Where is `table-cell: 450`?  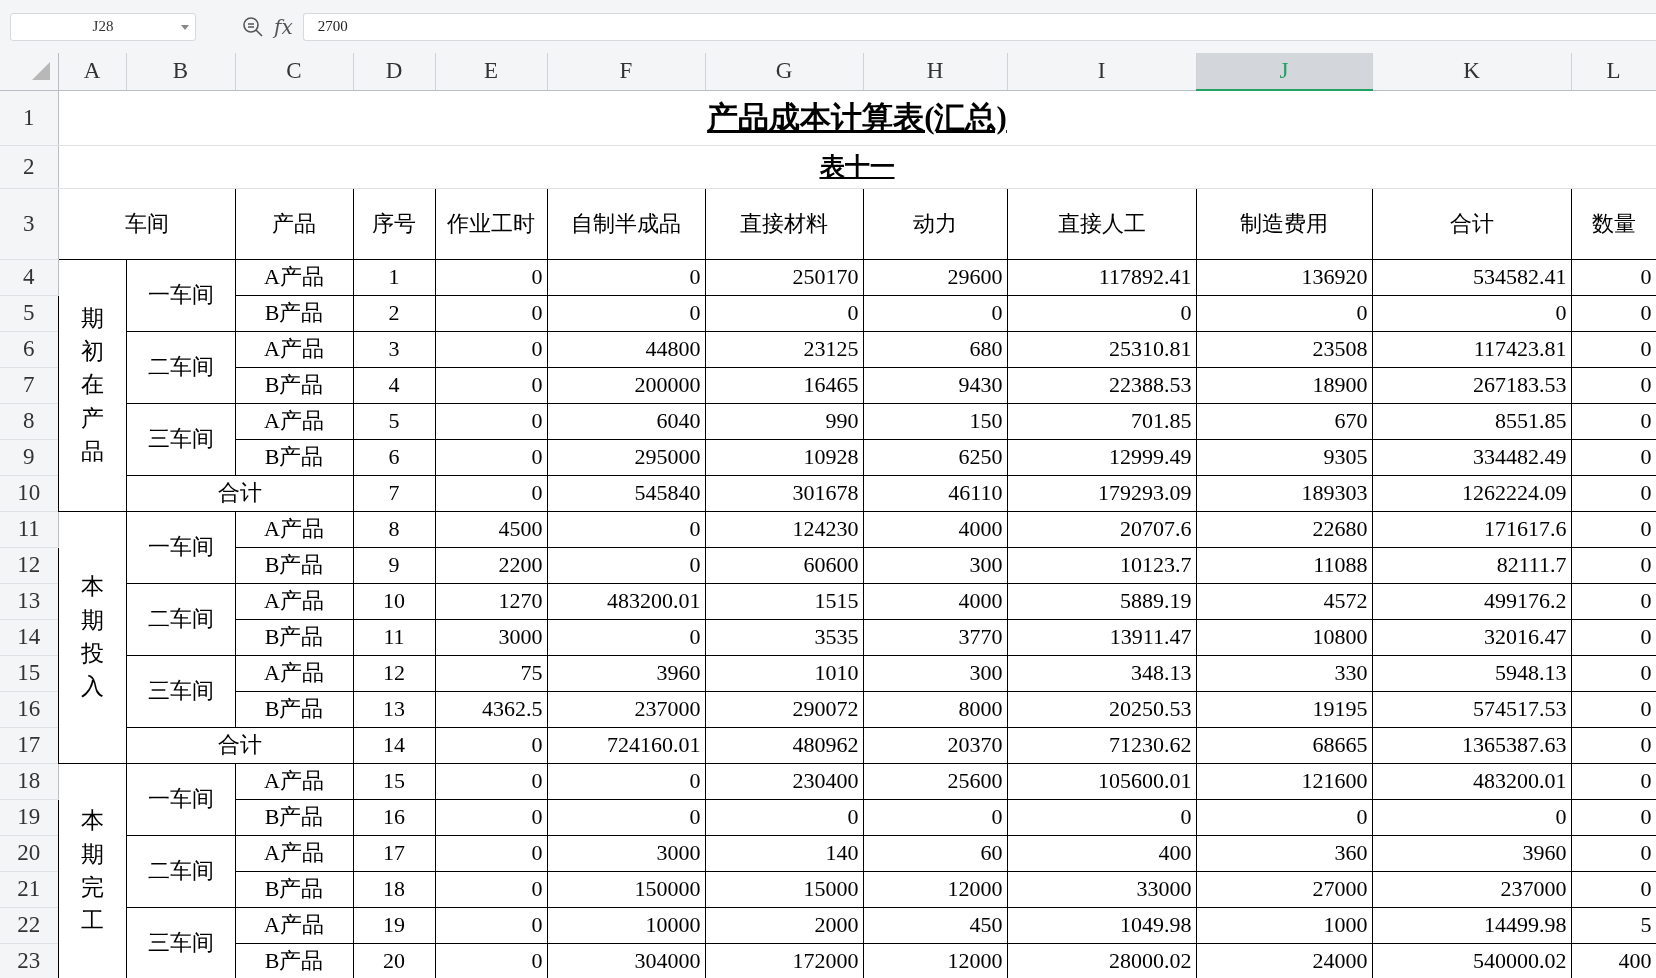
table-cell: 450 is located at coordinates (935, 925).